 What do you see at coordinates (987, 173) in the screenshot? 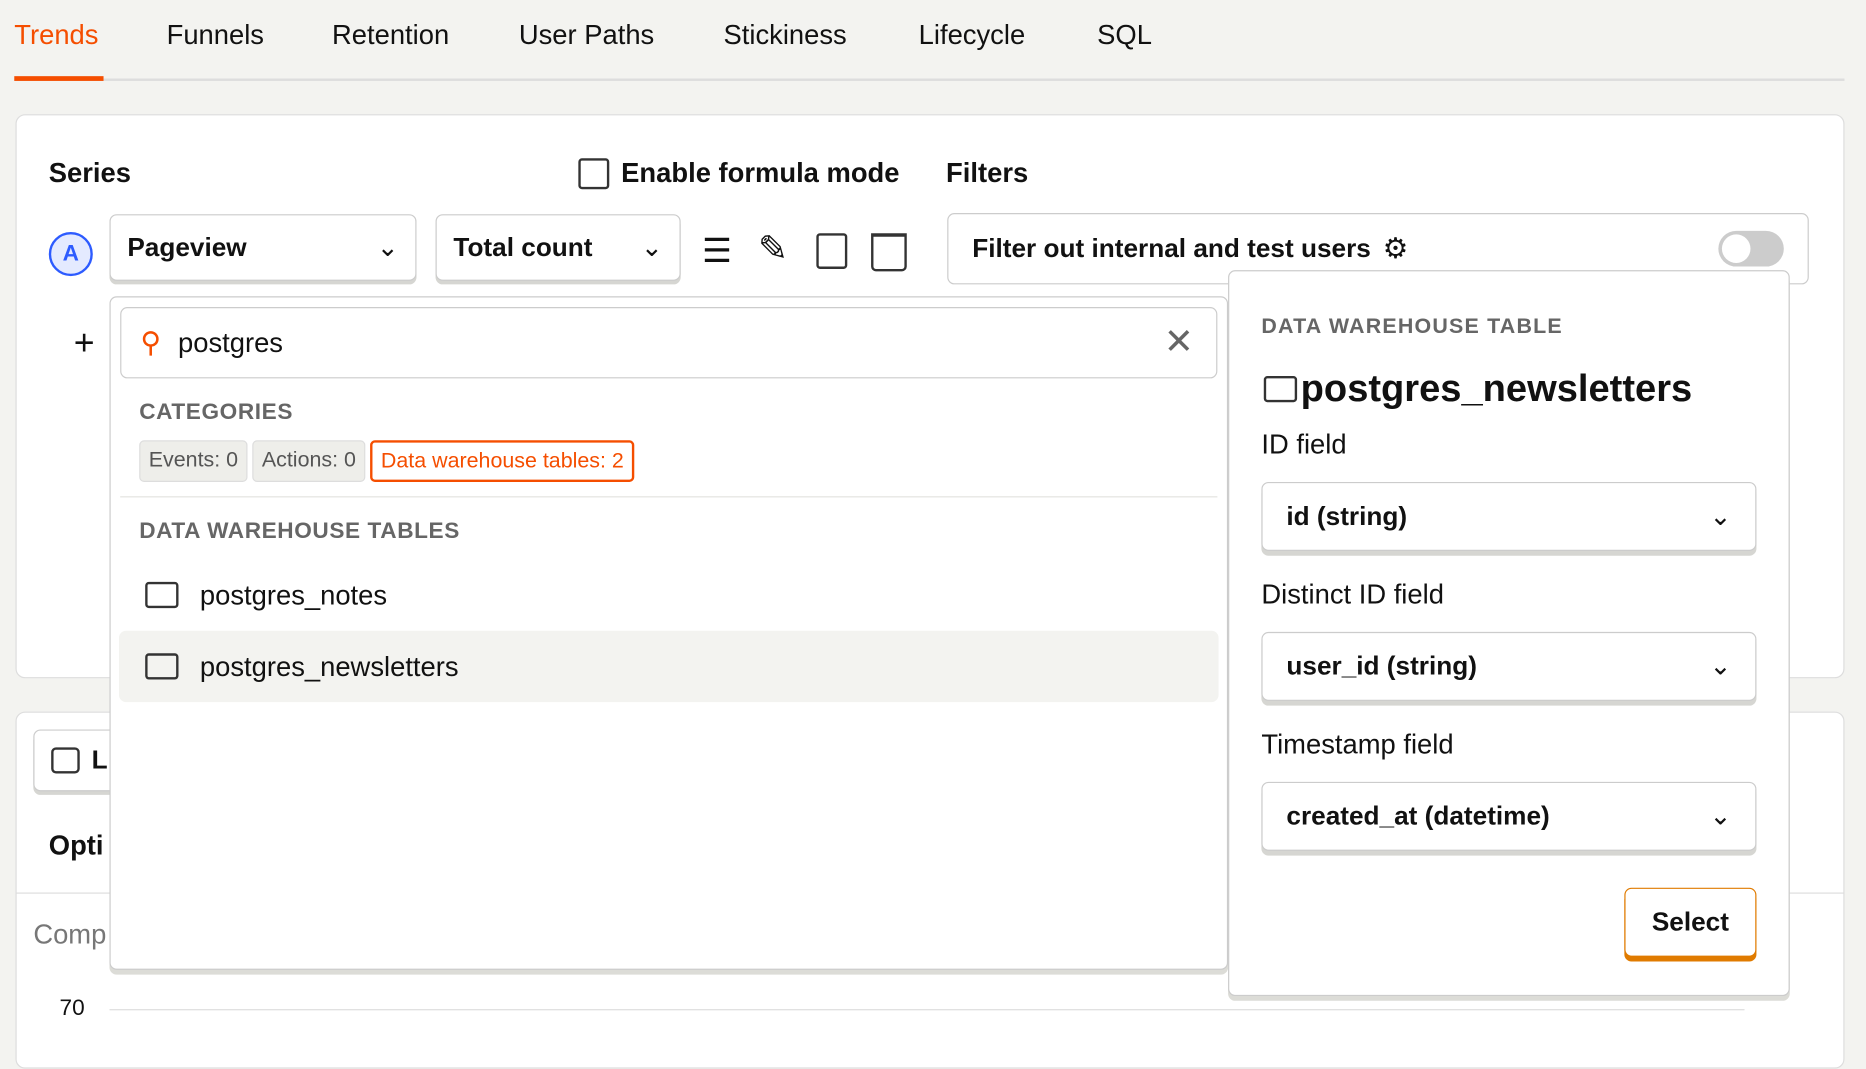
I see `filters-title: Filters` at bounding box center [987, 173].